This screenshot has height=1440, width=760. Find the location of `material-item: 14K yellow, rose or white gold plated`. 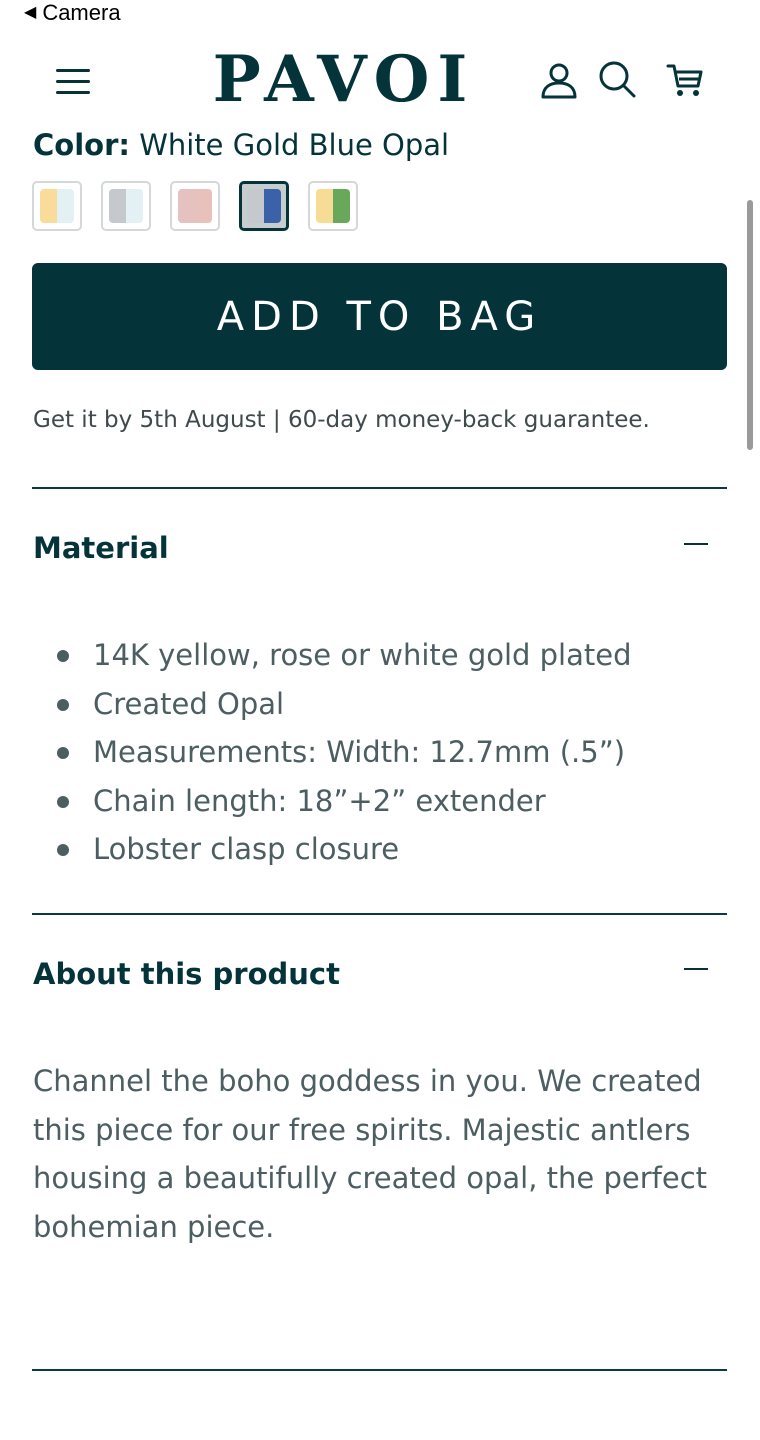

material-item: 14K yellow, rose or white gold plated is located at coordinates (344, 655).